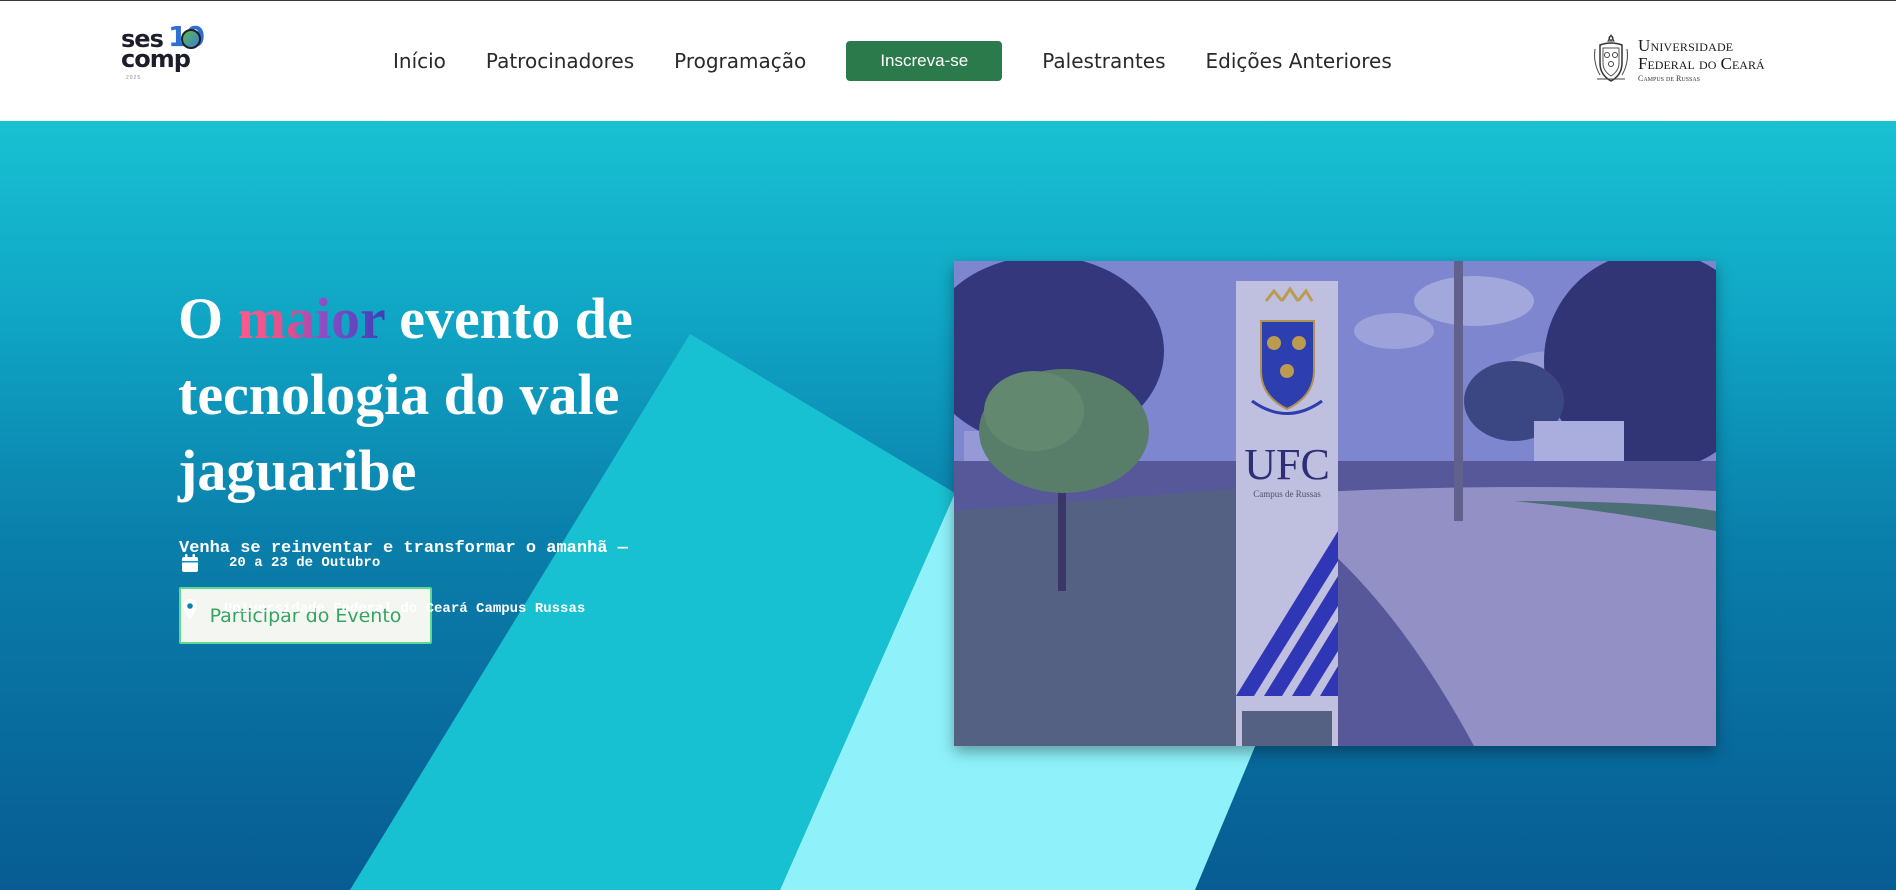  What do you see at coordinates (419, 61) in the screenshot?
I see `nav-inicio: Início` at bounding box center [419, 61].